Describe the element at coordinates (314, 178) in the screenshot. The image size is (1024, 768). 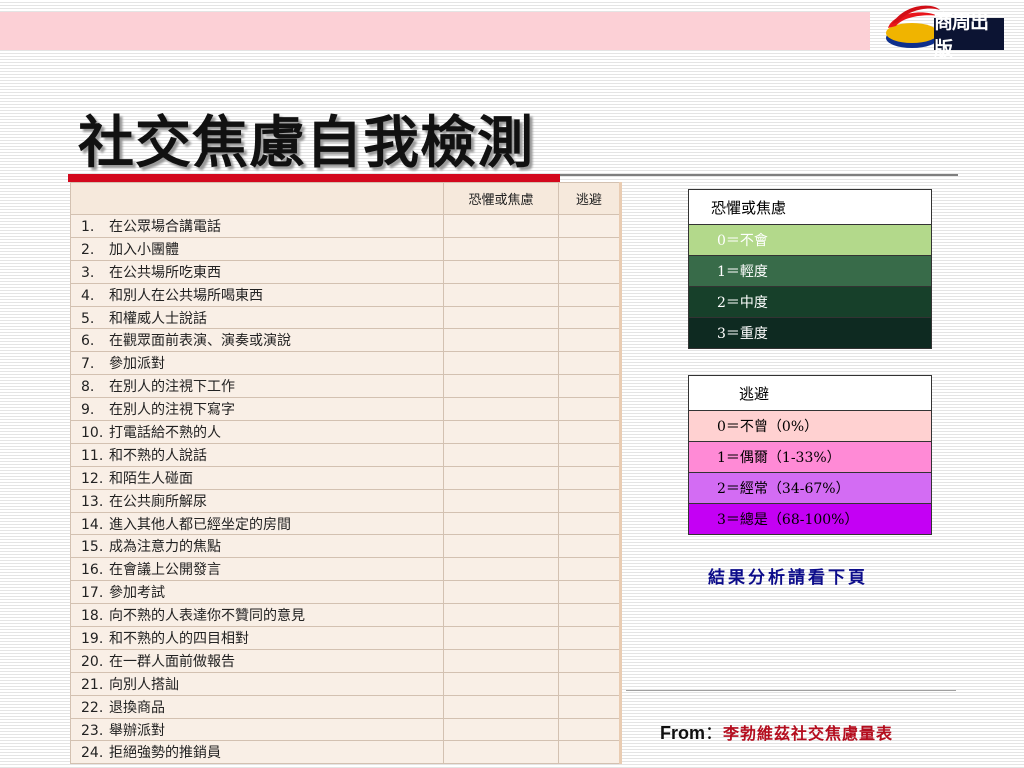
I see `title-underline-red` at that location.